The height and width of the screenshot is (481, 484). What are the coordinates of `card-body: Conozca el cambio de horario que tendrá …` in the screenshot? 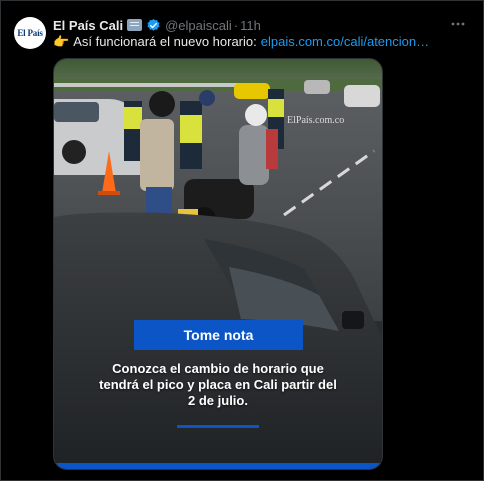 It's located at (218, 384).